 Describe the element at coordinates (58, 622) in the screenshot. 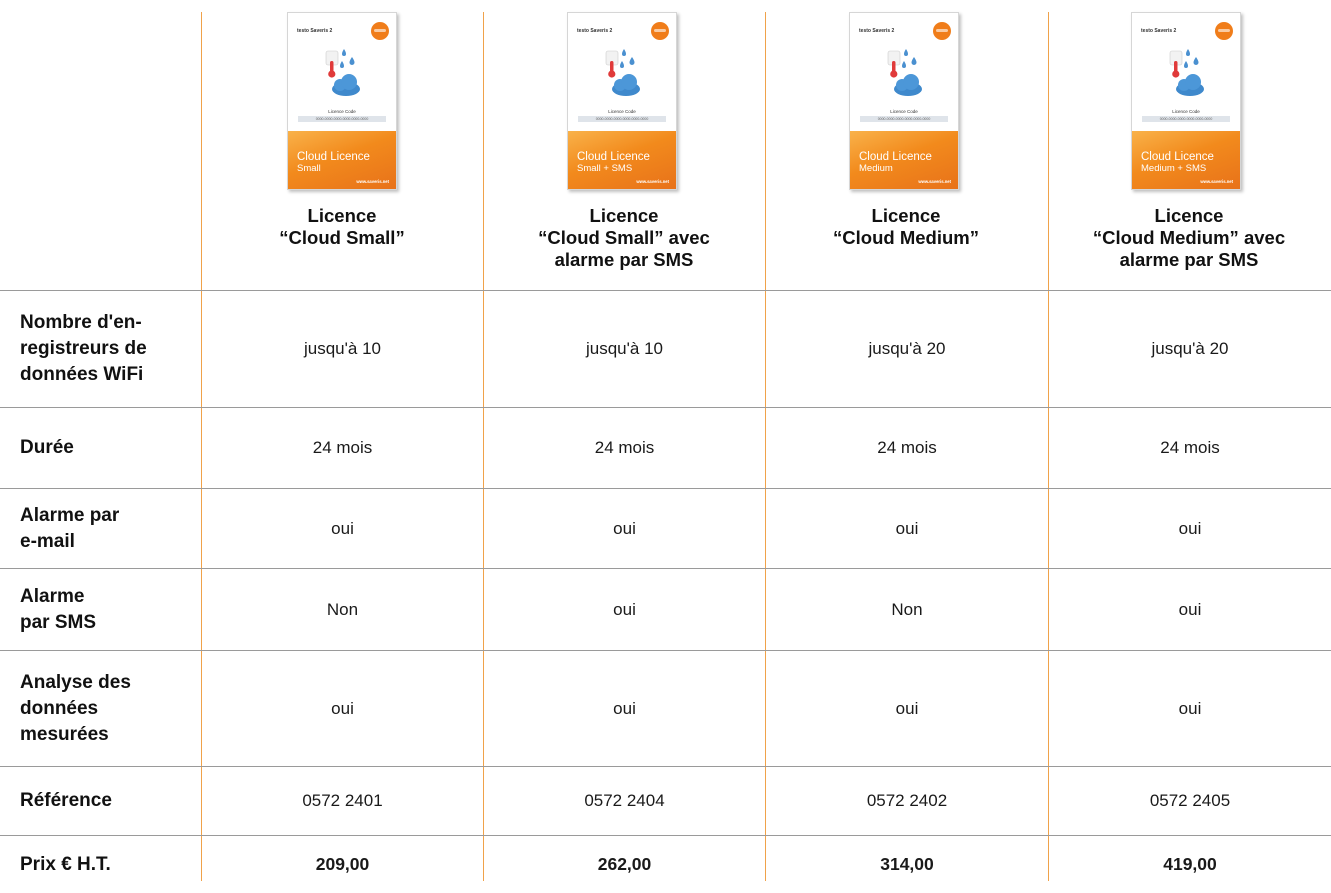

I see `row-label-line: par SMS` at that location.